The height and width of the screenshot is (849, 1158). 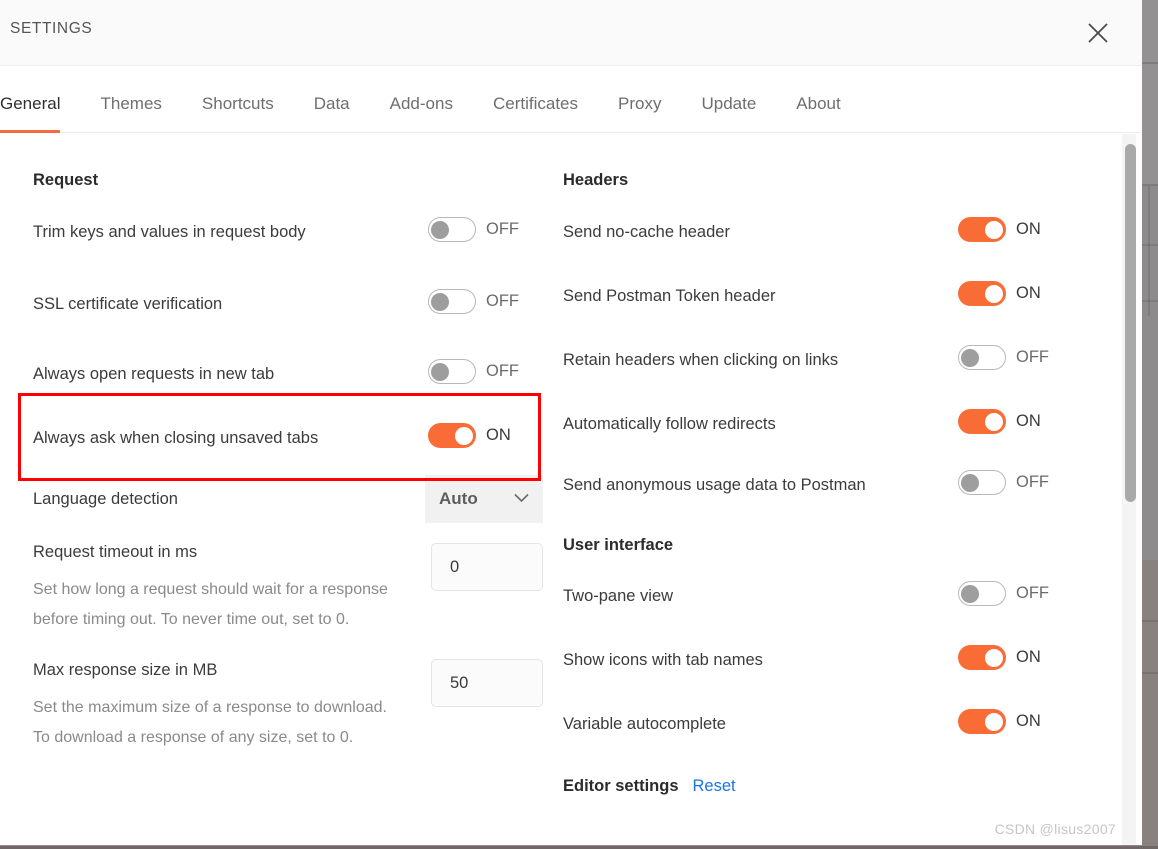 I want to click on section-title-editor-settings: Editor settings, so click(x=621, y=786).